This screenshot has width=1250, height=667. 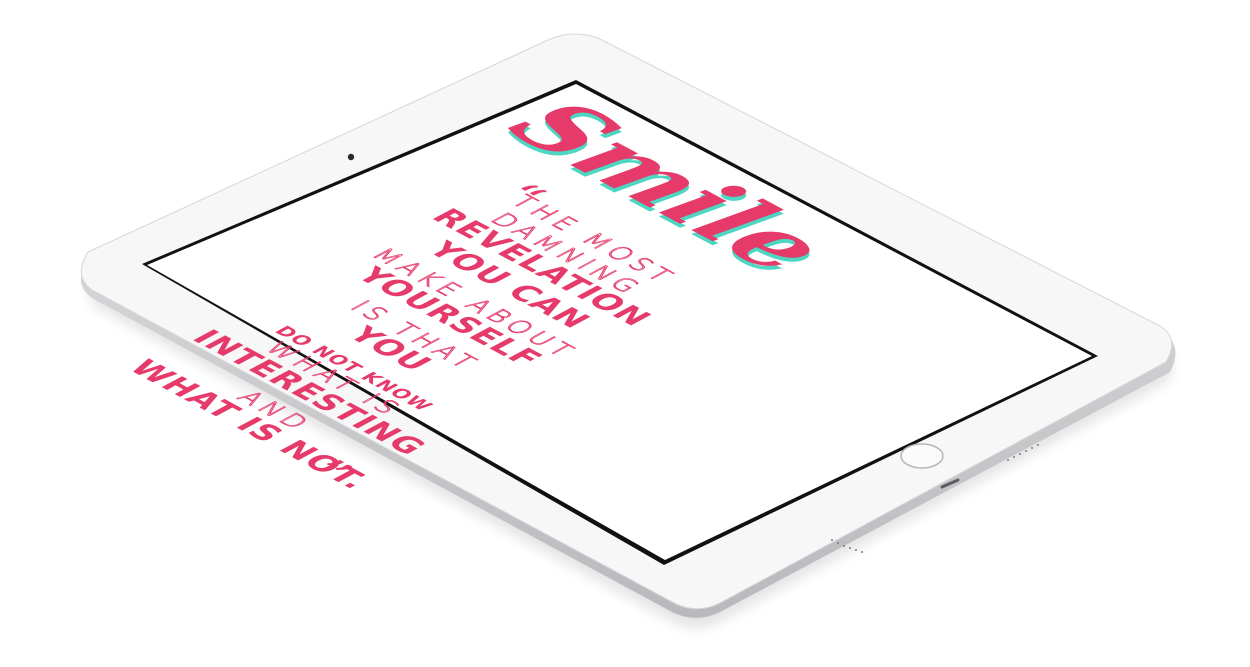 What do you see at coordinates (351, 157) in the screenshot?
I see `camera-icon` at bounding box center [351, 157].